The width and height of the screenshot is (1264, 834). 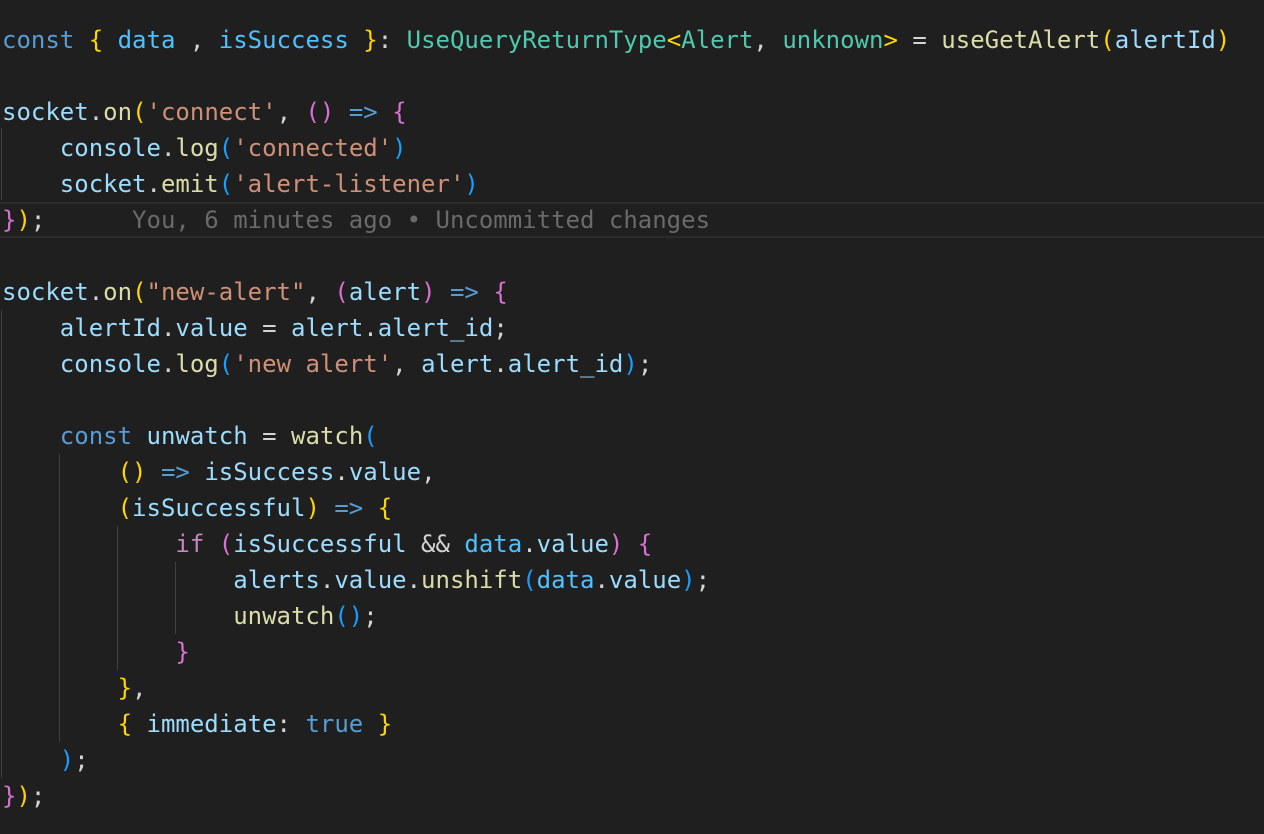 I want to click on code-token: true, so click(x=334, y=724).